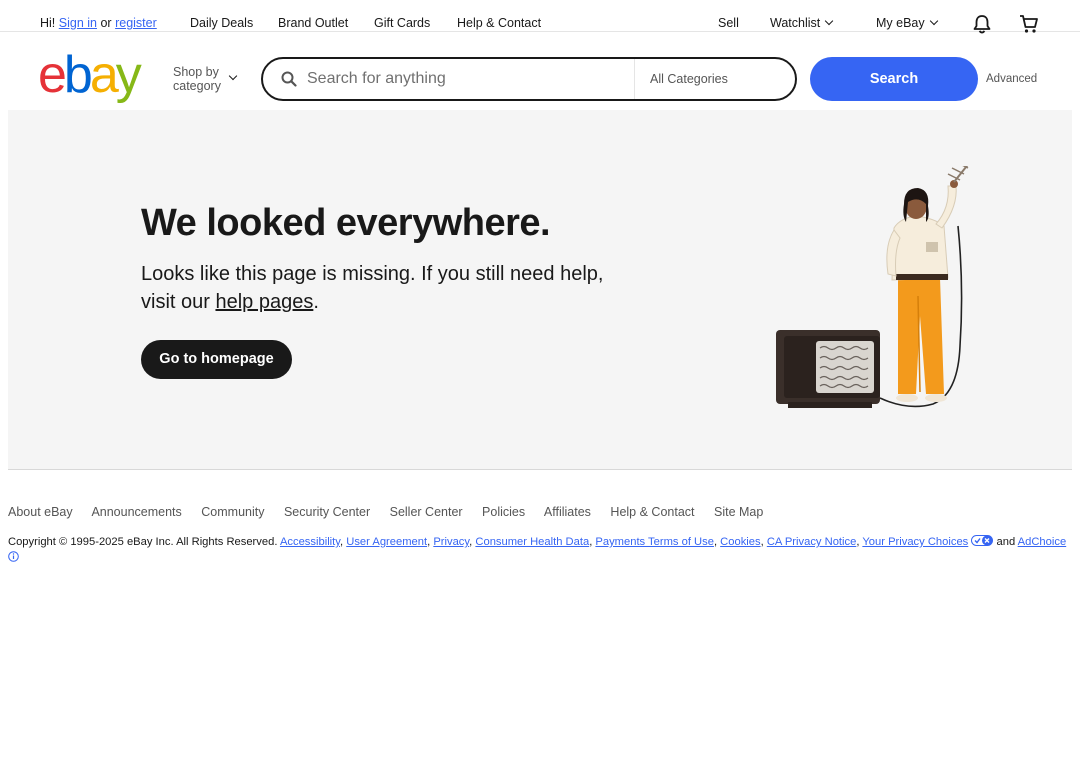  What do you see at coordinates (872, 287) in the screenshot?
I see `person-with-antenna-and-tv-illustration` at bounding box center [872, 287].